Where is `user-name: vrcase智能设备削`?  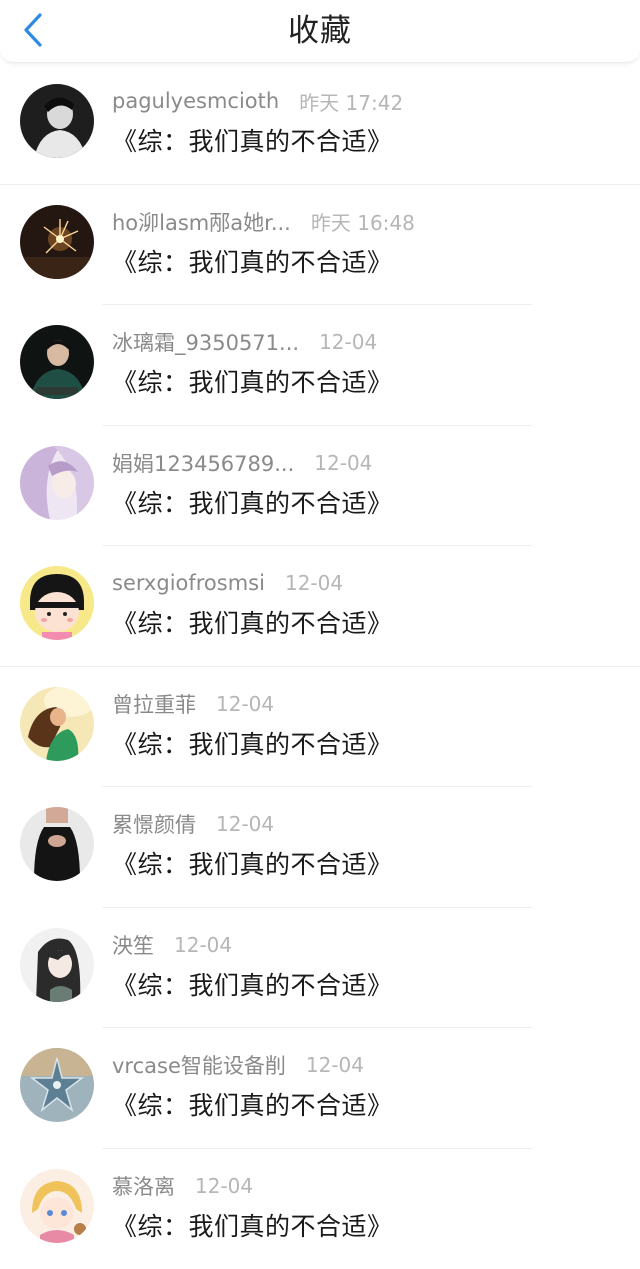
user-name: vrcase智能设备削 is located at coordinates (199, 1065).